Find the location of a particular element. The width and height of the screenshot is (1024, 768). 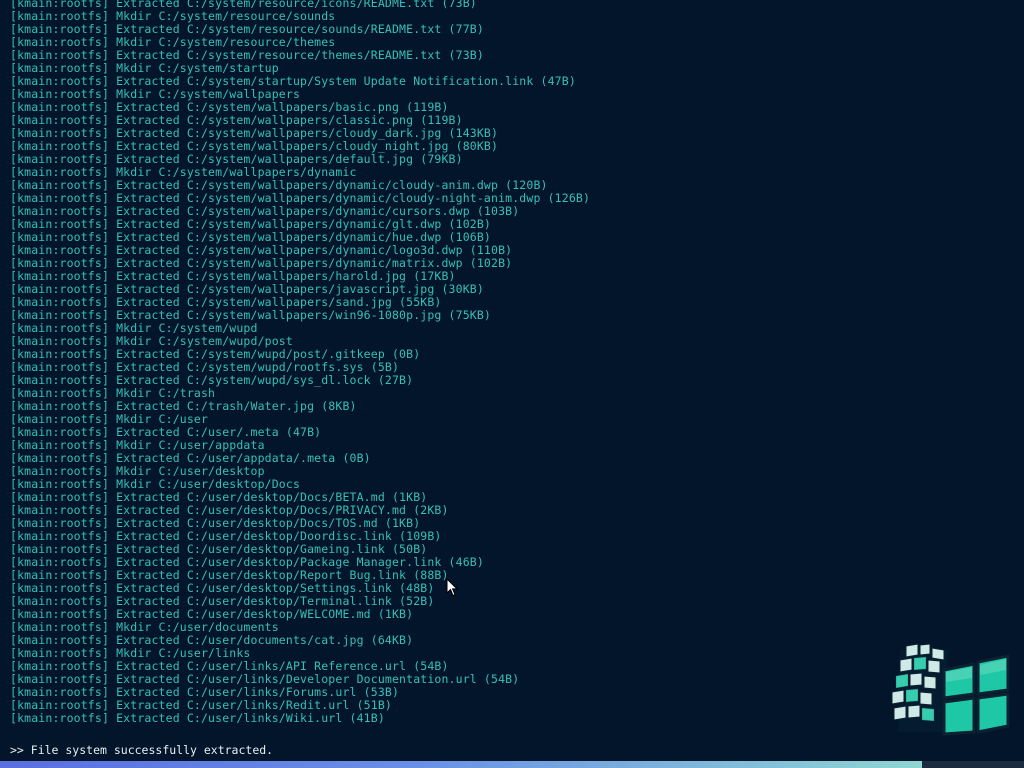

mouse-cursor-icon is located at coordinates (452, 587).